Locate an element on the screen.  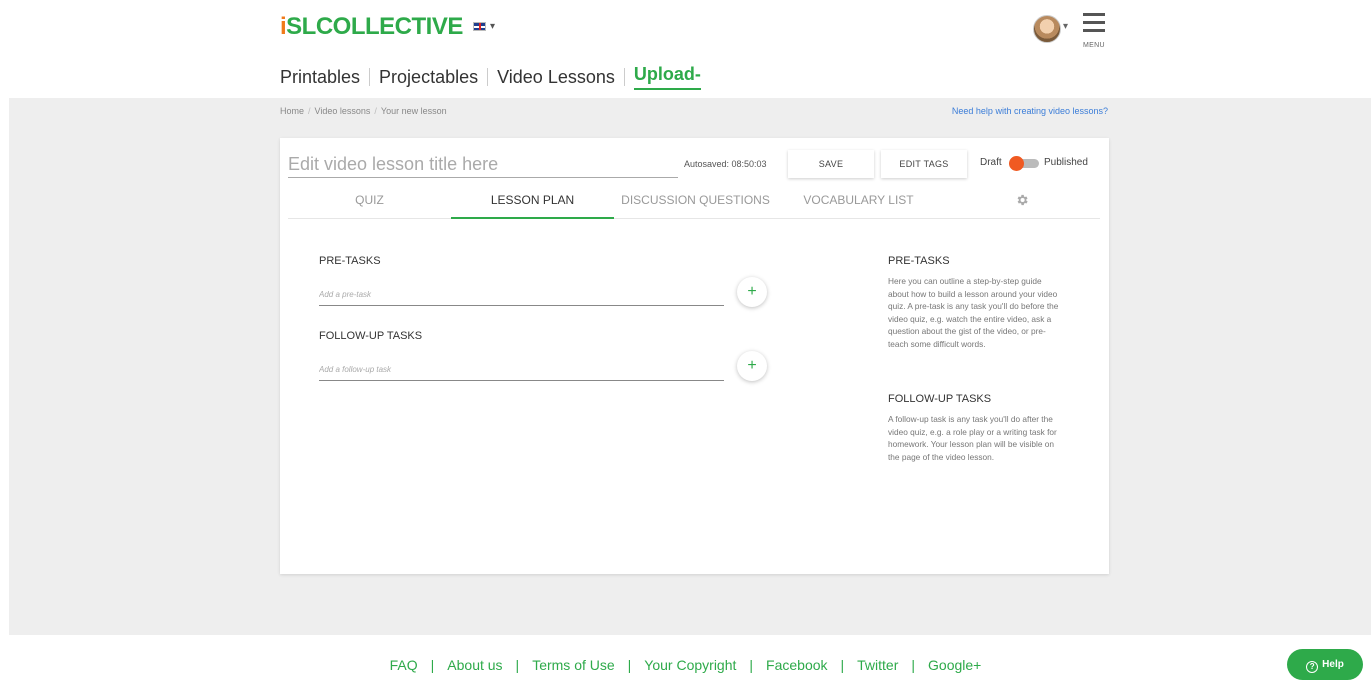
footer-facebook: Facebook is located at coordinates (796, 665).